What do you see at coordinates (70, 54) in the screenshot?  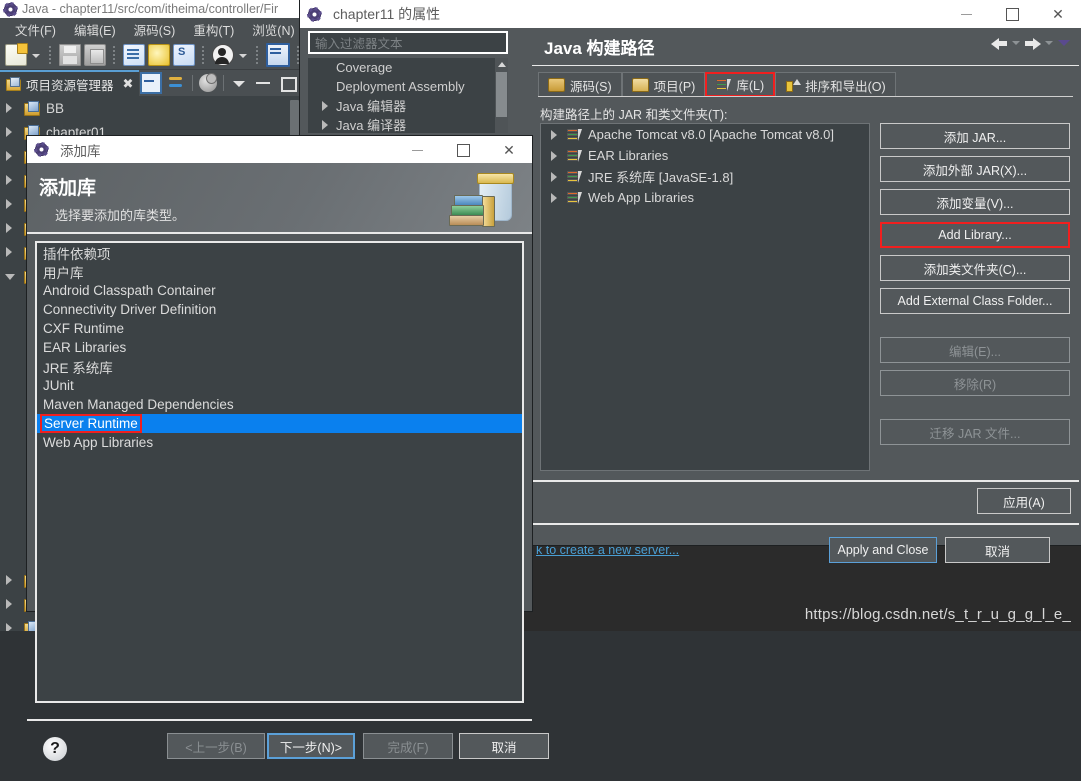 I see `save-icon` at bounding box center [70, 54].